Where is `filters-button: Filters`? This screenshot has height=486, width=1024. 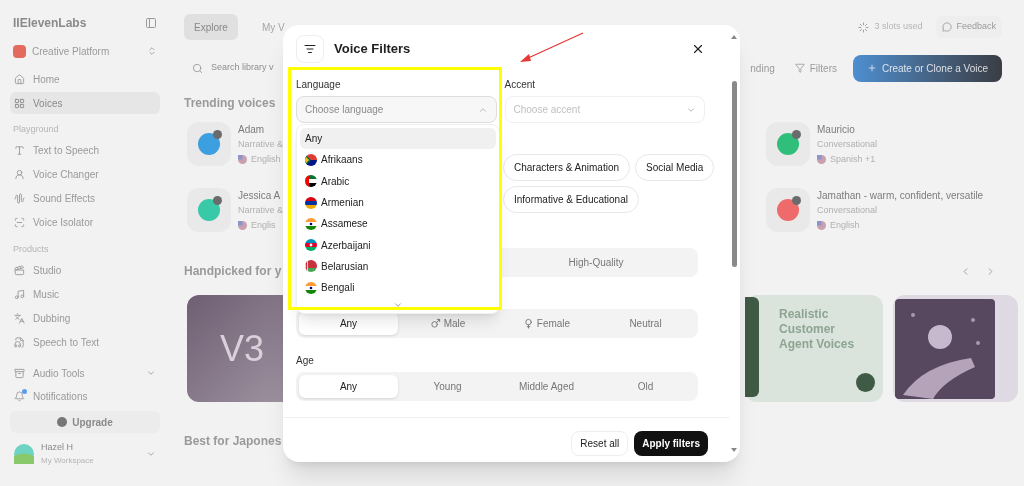 filters-button: Filters is located at coordinates (815, 68).